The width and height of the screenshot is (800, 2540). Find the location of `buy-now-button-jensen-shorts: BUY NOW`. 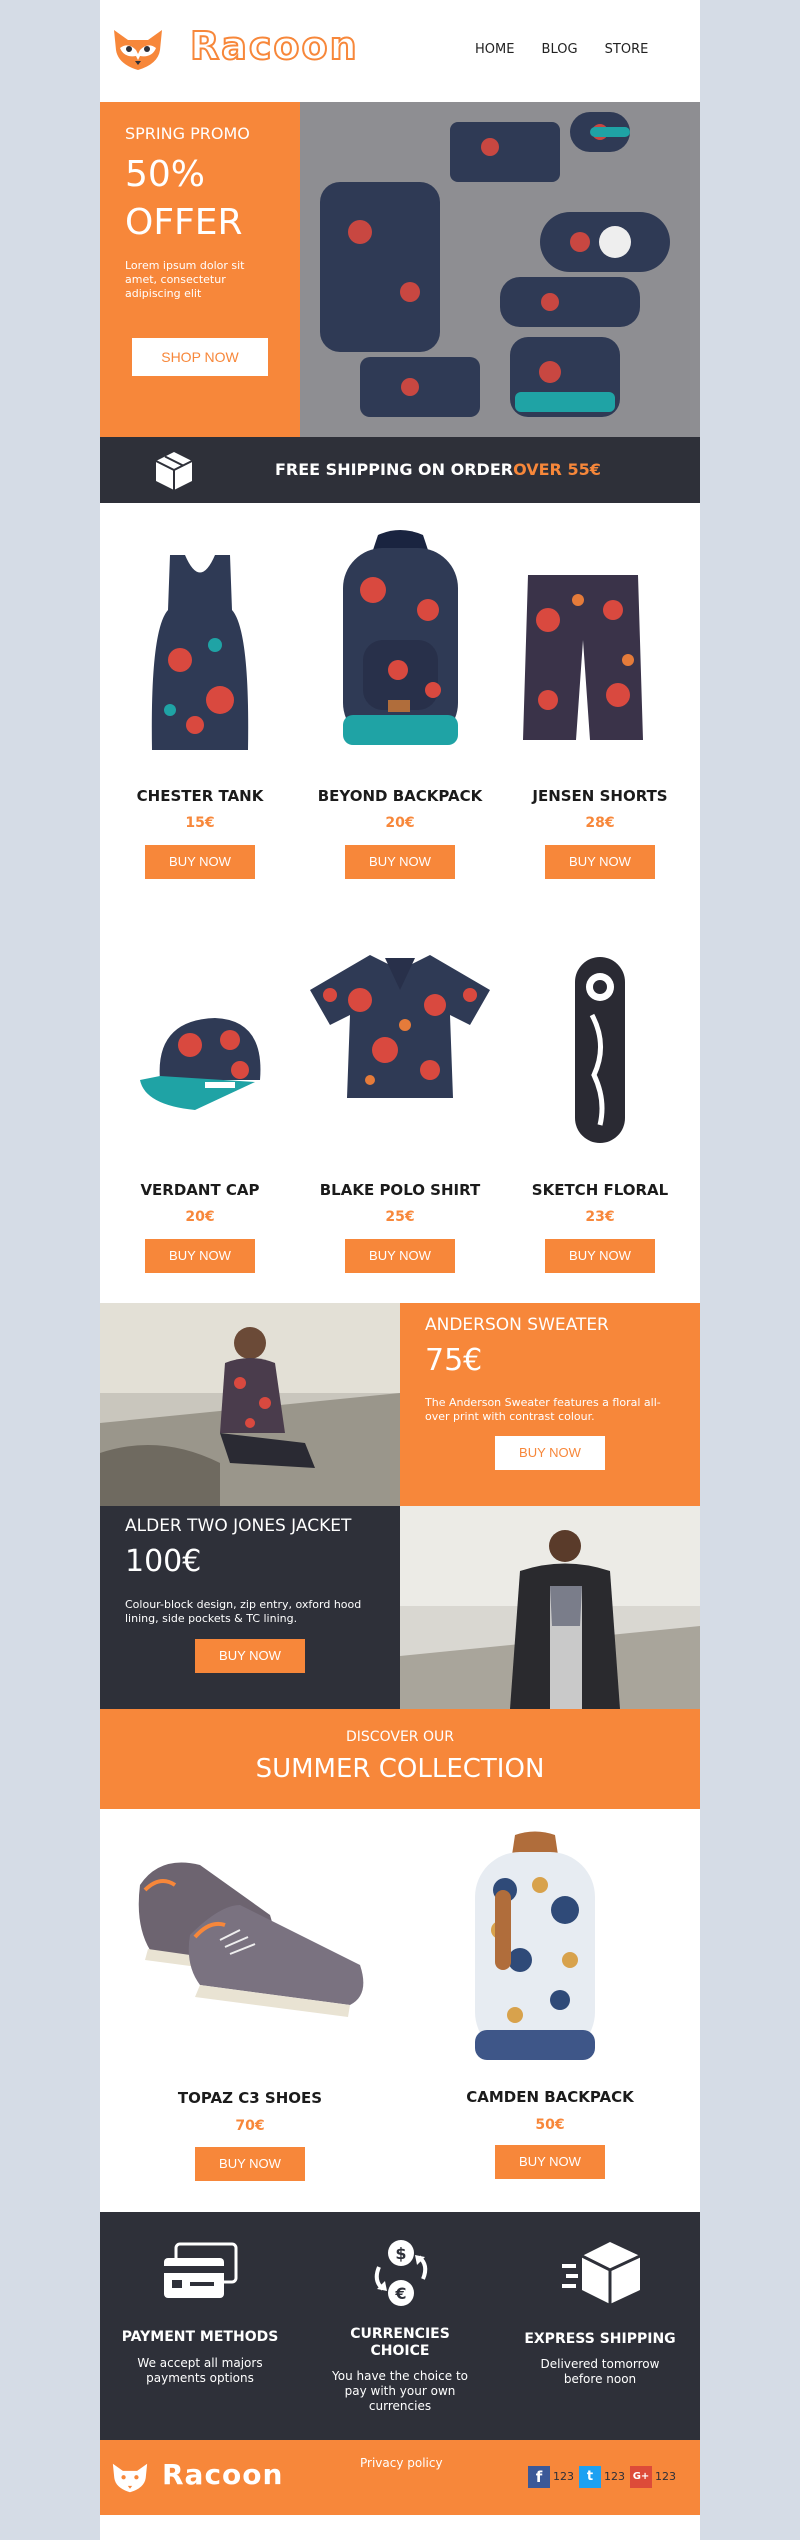

buy-now-button-jensen-shorts: BUY NOW is located at coordinates (600, 862).